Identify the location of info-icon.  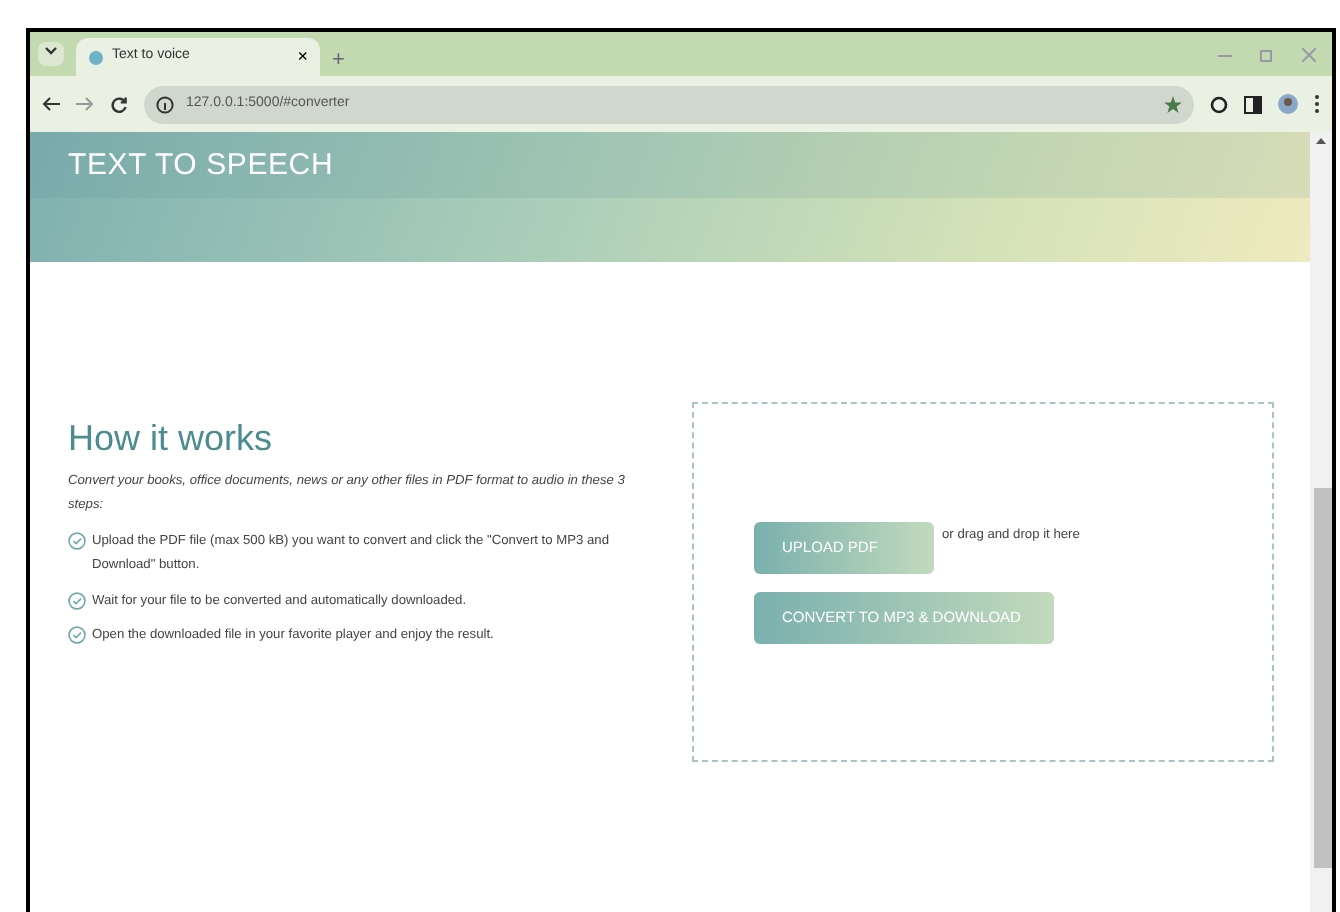
(165, 104).